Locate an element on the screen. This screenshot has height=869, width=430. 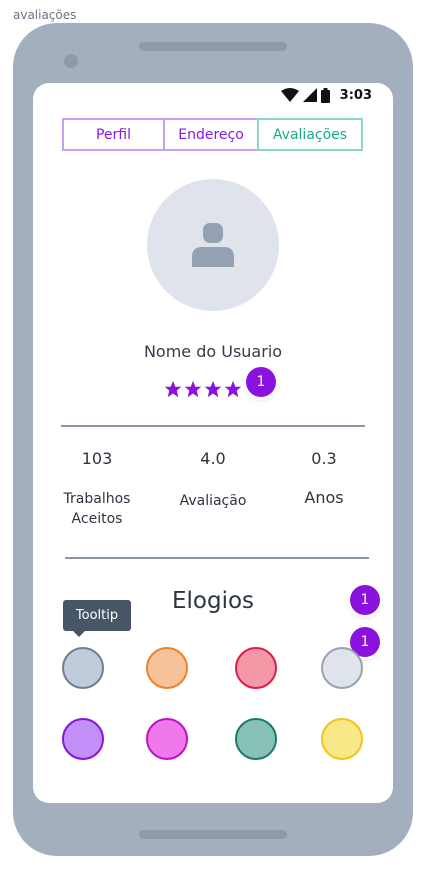
rating-stars is located at coordinates (203, 389).